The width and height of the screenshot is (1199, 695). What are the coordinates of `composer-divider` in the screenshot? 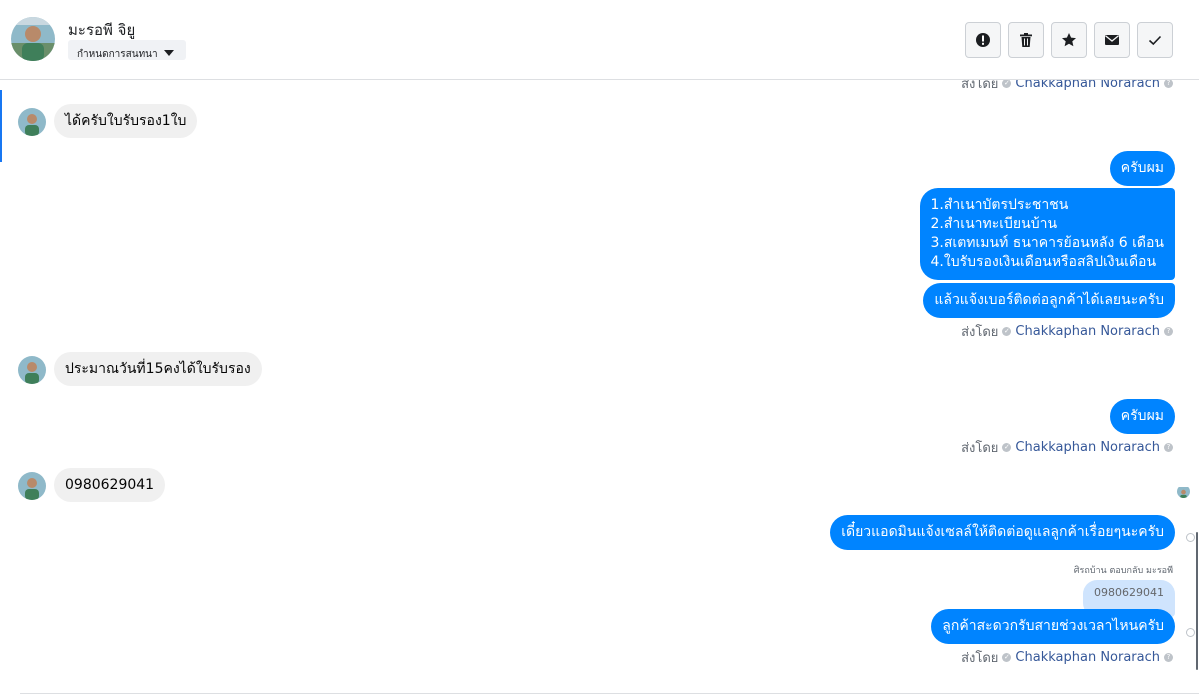 It's located at (609, 693).